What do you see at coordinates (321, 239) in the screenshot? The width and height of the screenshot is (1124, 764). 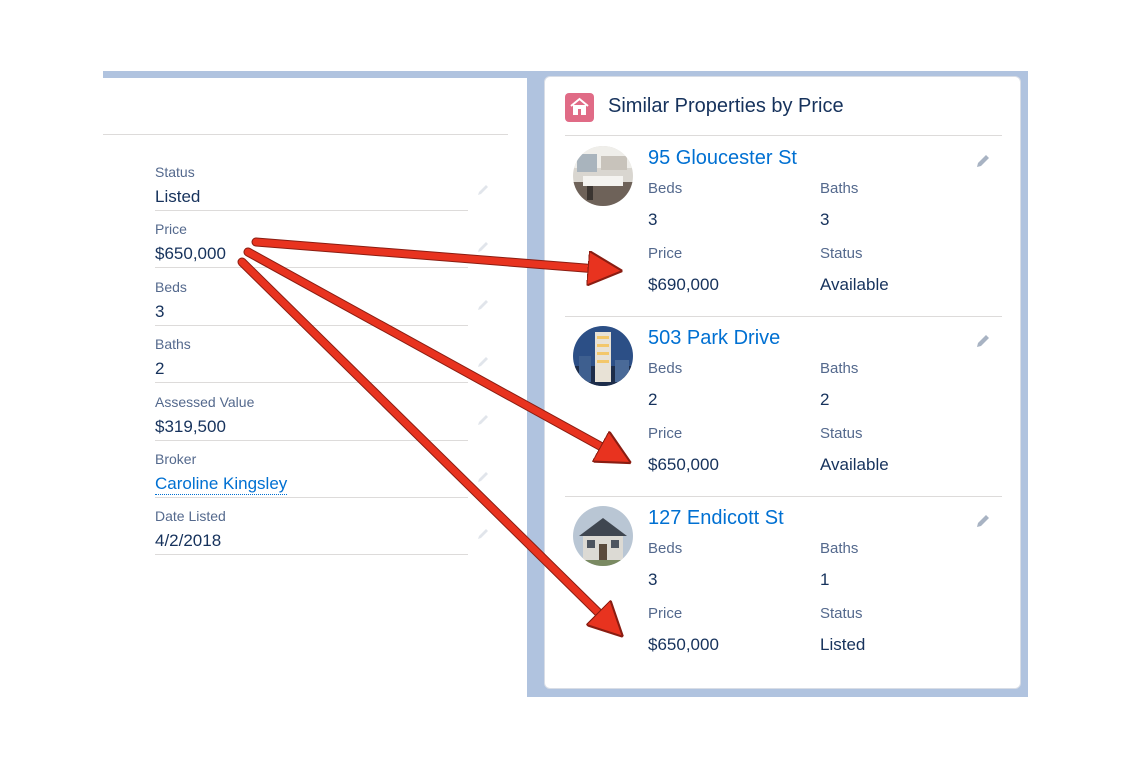 I see `field-price: Price $650,000` at bounding box center [321, 239].